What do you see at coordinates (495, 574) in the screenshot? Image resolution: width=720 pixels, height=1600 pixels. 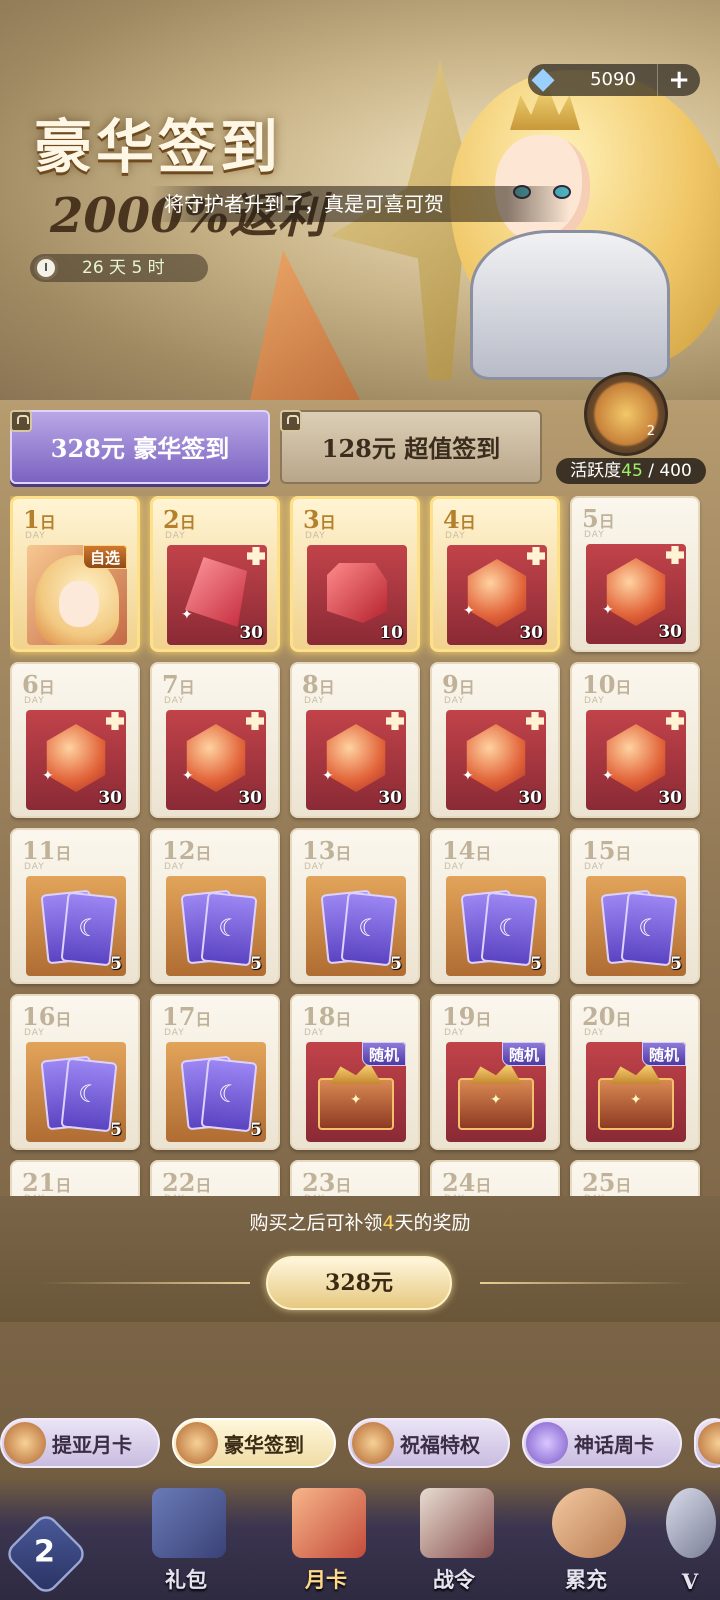 I see `day-reward-cell: 4日 DAY ✦ 30` at bounding box center [495, 574].